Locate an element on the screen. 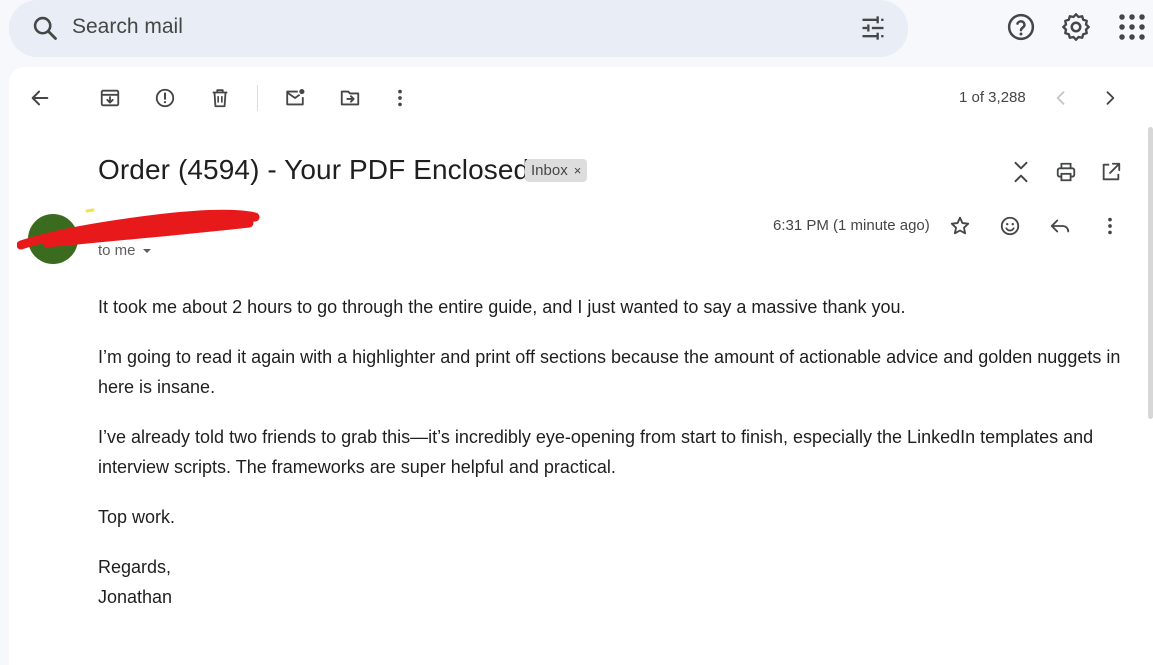  message-counter: 1 of 3,288 is located at coordinates (992, 97).